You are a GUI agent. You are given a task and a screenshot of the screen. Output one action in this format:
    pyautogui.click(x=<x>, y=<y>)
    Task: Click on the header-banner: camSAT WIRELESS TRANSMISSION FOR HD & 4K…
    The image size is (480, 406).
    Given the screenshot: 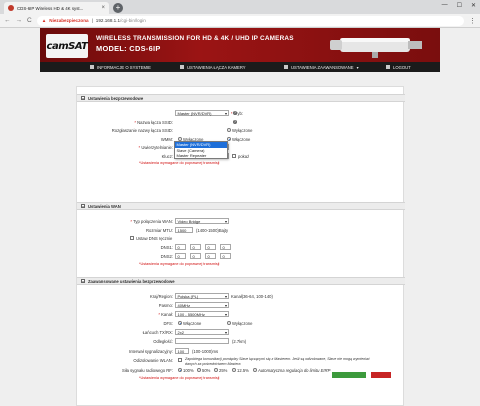 What is the action you would take?
    pyautogui.click(x=240, y=45)
    